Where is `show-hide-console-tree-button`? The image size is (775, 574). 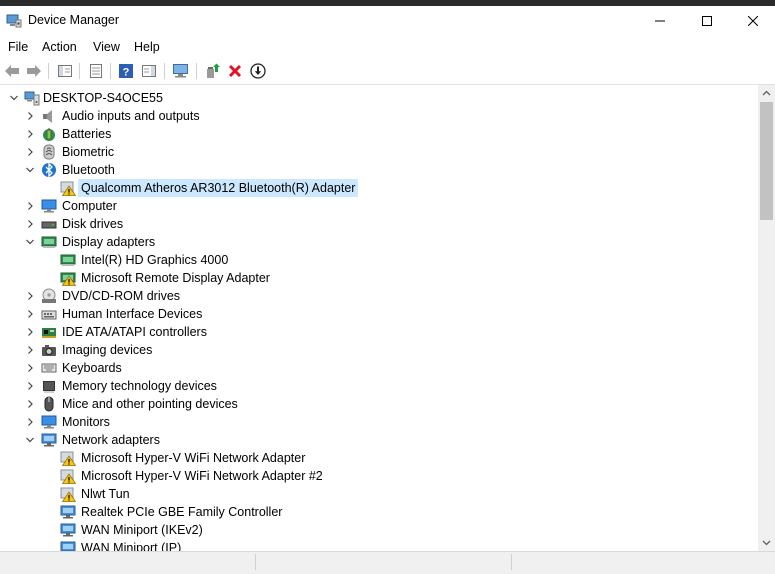
show-hide-console-tree-button is located at coordinates (65, 71).